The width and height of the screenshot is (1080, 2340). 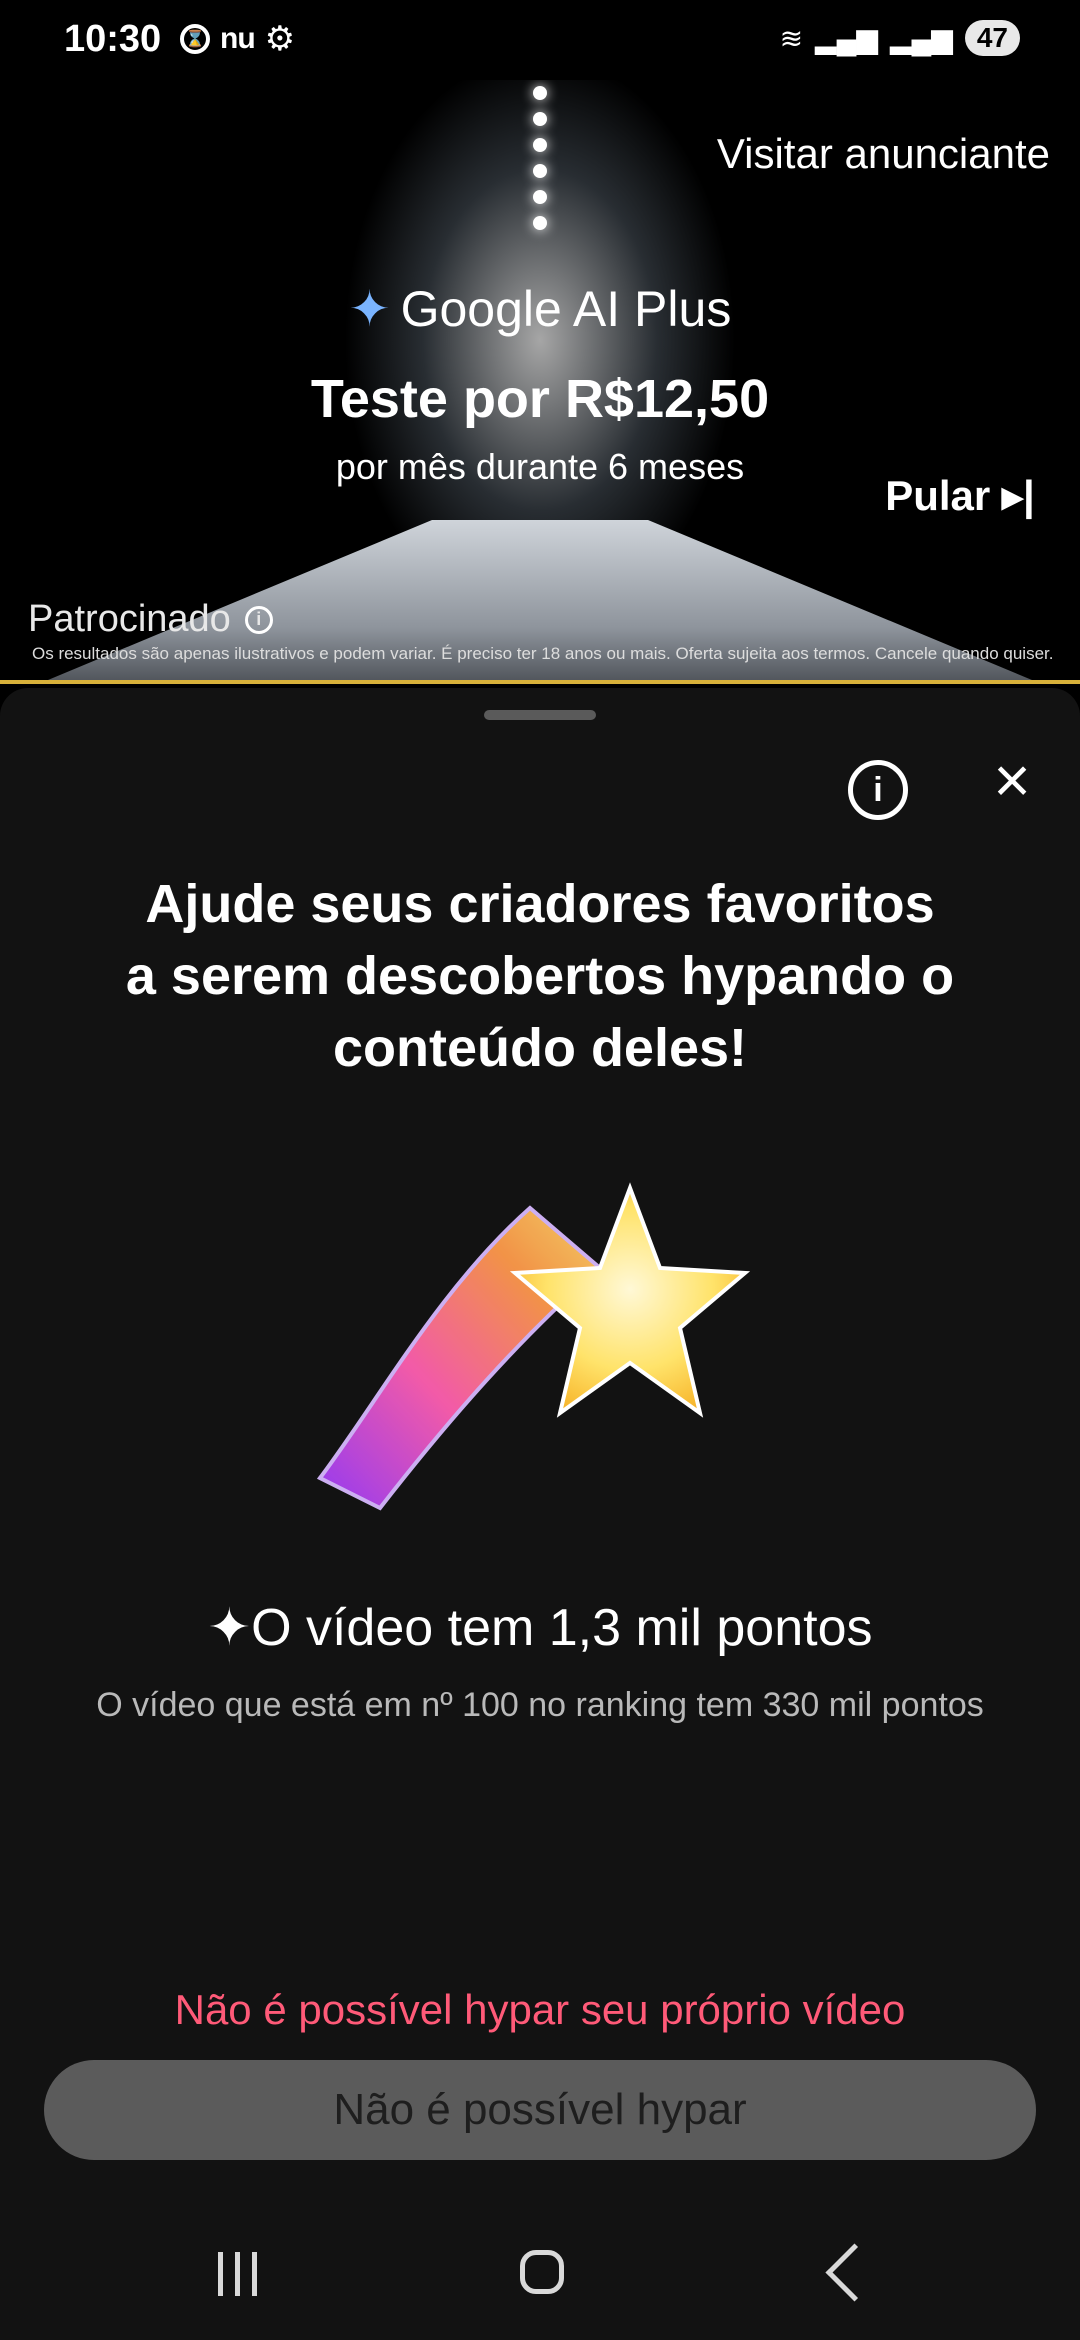 What do you see at coordinates (280, 39) in the screenshot?
I see `settings-icon: ⚙` at bounding box center [280, 39].